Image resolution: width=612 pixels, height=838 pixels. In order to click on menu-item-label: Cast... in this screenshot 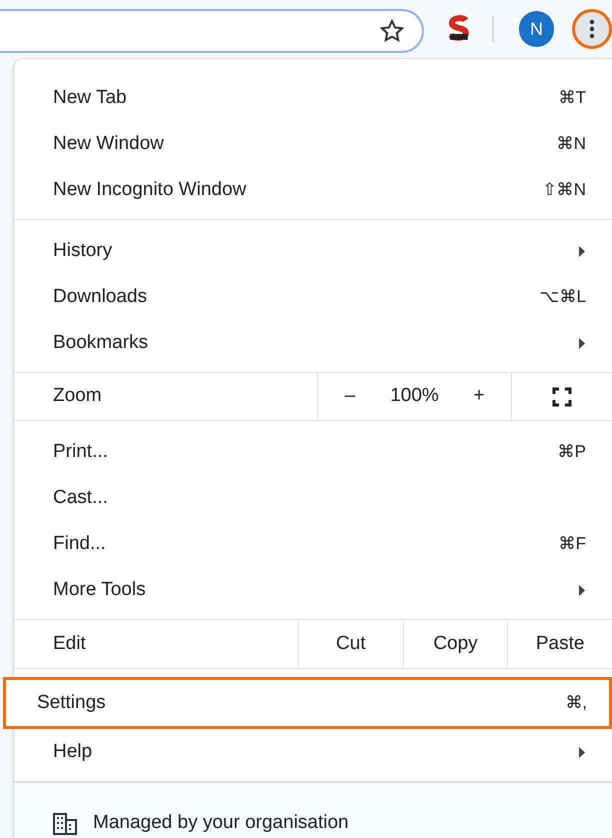, I will do `click(81, 498)`.